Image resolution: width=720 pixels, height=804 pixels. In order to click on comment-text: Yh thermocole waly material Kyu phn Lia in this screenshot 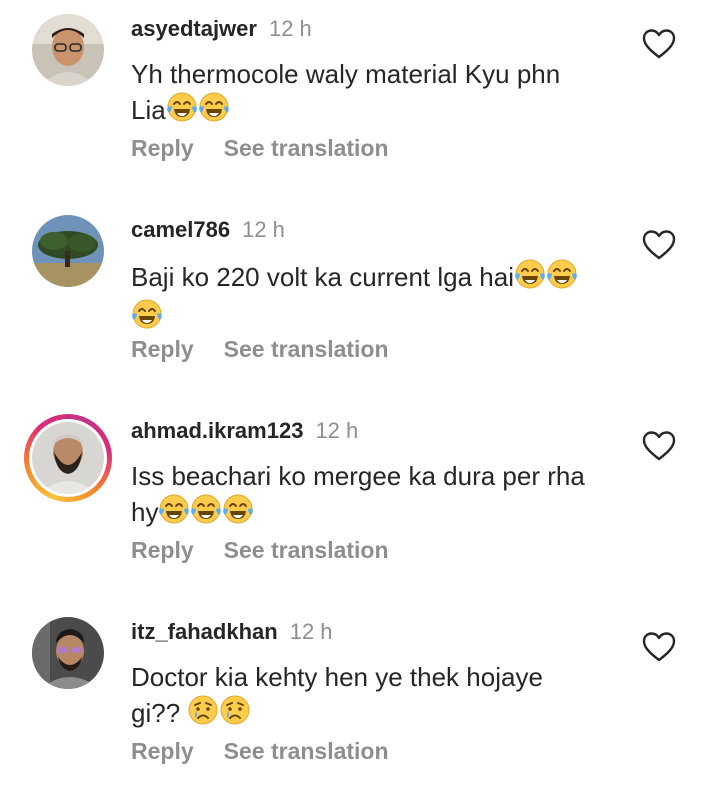, I will do `click(381, 94)`.